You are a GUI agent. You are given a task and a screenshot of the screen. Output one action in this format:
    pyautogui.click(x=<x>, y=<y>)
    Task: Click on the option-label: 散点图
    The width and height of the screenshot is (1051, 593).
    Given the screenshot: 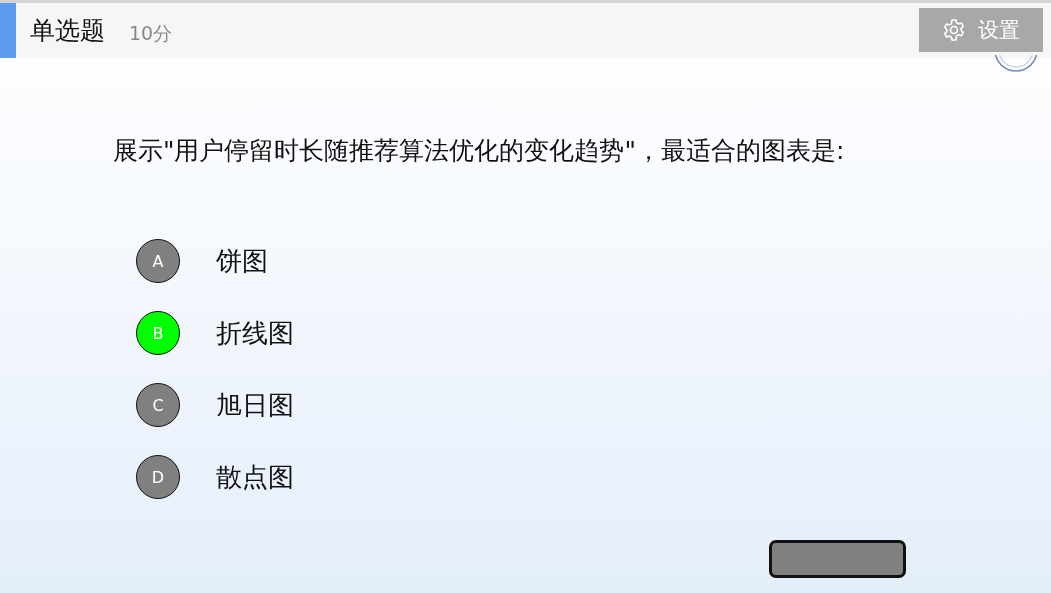 What is the action you would take?
    pyautogui.click(x=255, y=477)
    